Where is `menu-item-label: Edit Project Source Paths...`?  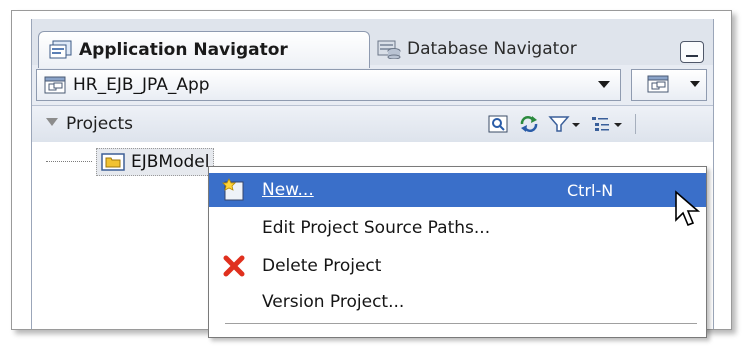
menu-item-label: Edit Project Source Paths... is located at coordinates (376, 228).